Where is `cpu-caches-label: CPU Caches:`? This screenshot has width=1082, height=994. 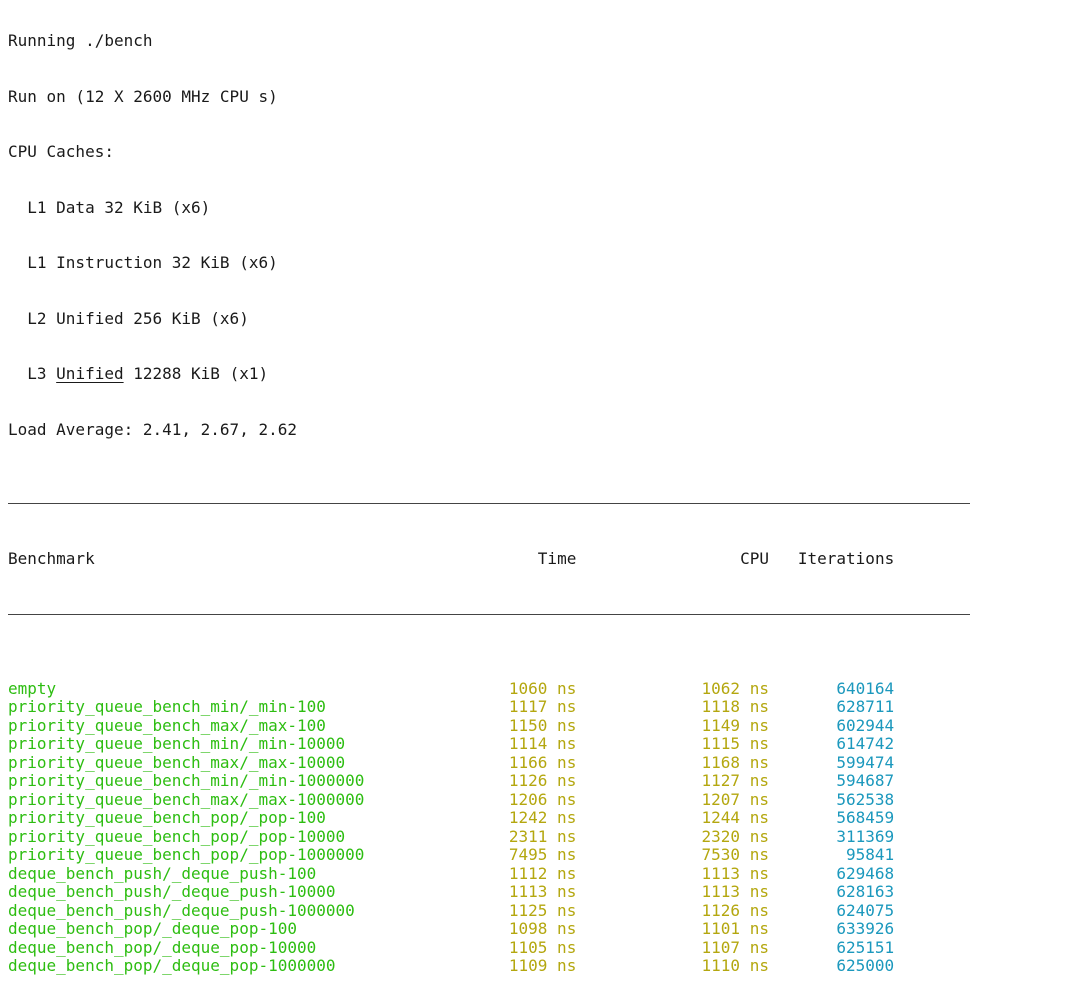 cpu-caches-label: CPU Caches: is located at coordinates (61, 151).